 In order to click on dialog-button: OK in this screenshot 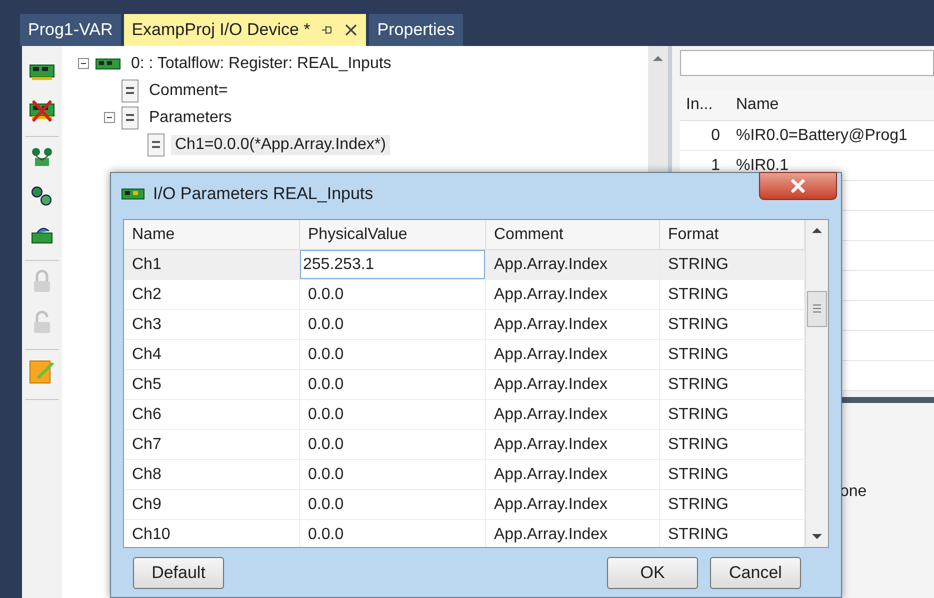, I will do `click(652, 572)`.